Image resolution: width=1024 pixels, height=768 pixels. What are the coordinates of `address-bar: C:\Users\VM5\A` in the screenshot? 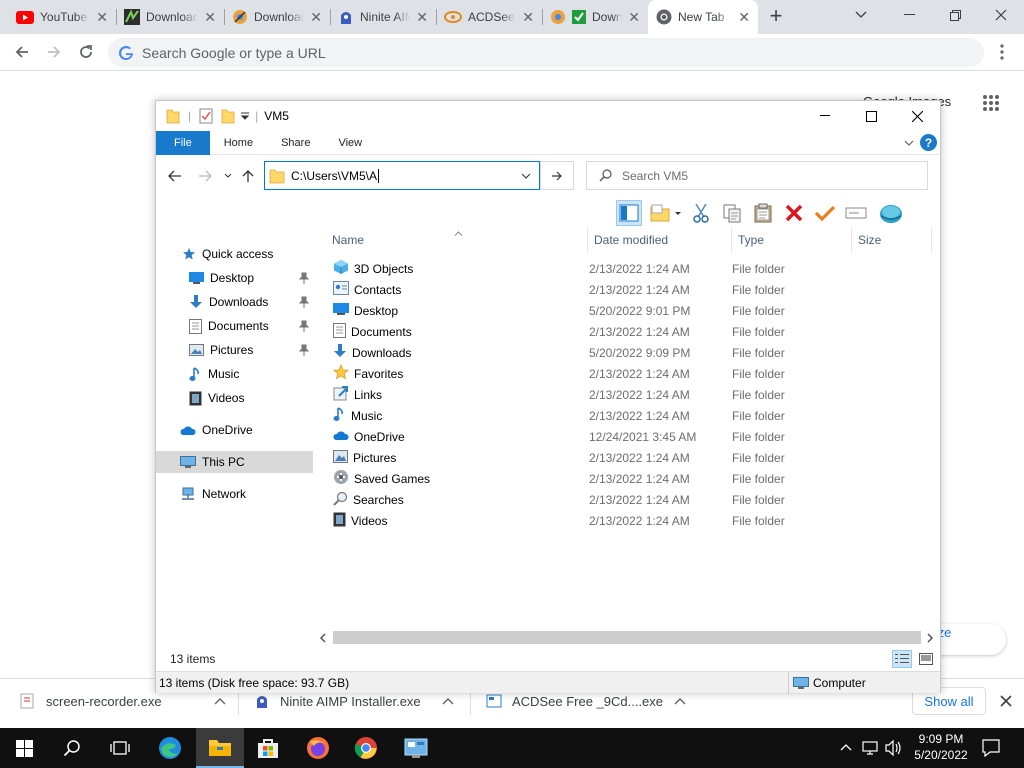 It's located at (402, 175).